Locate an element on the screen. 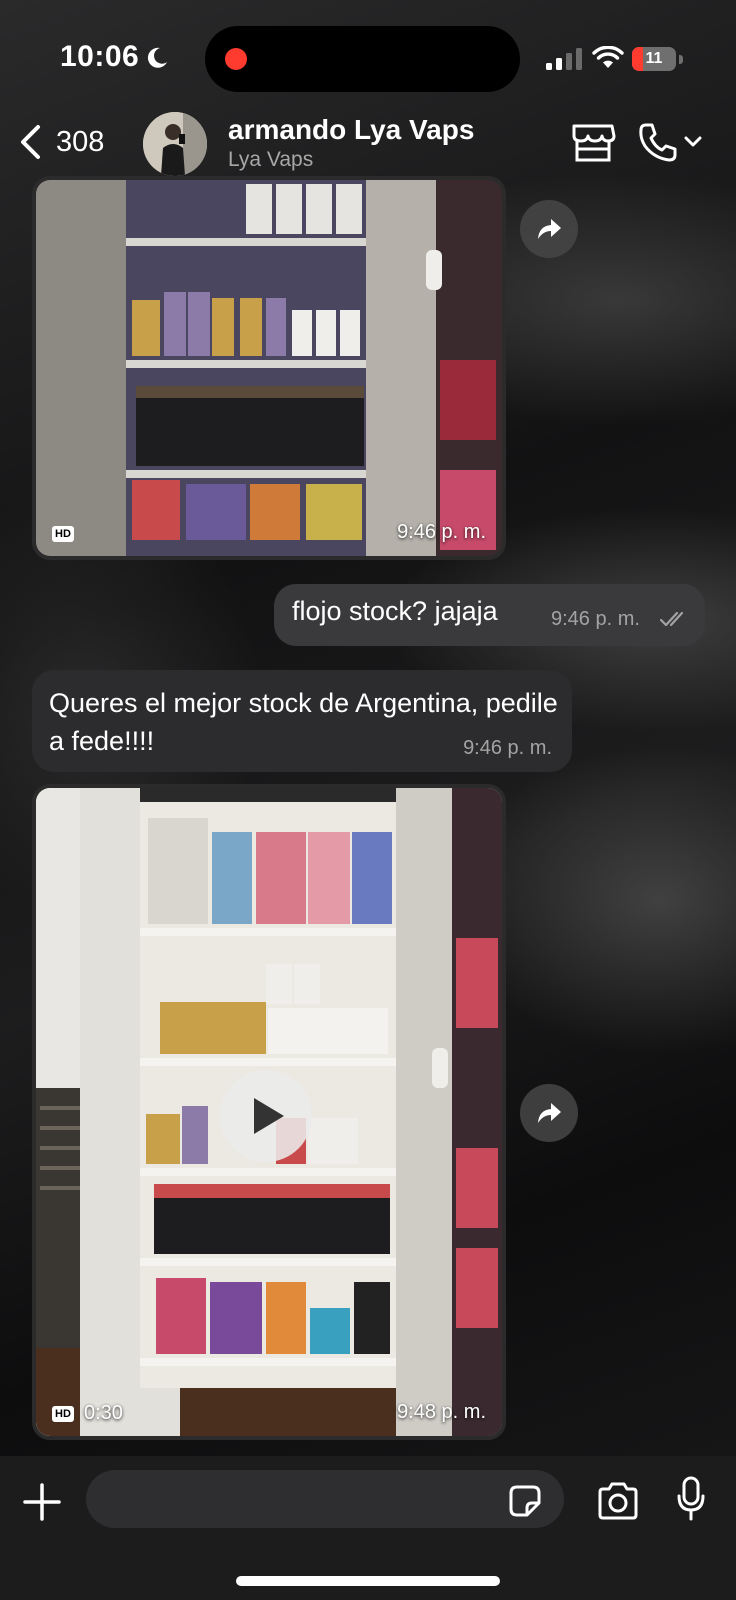 The width and height of the screenshot is (736, 1600). outgoing-text-message: flojo stock? jajaja 9:46 p. m. is located at coordinates (489, 615).